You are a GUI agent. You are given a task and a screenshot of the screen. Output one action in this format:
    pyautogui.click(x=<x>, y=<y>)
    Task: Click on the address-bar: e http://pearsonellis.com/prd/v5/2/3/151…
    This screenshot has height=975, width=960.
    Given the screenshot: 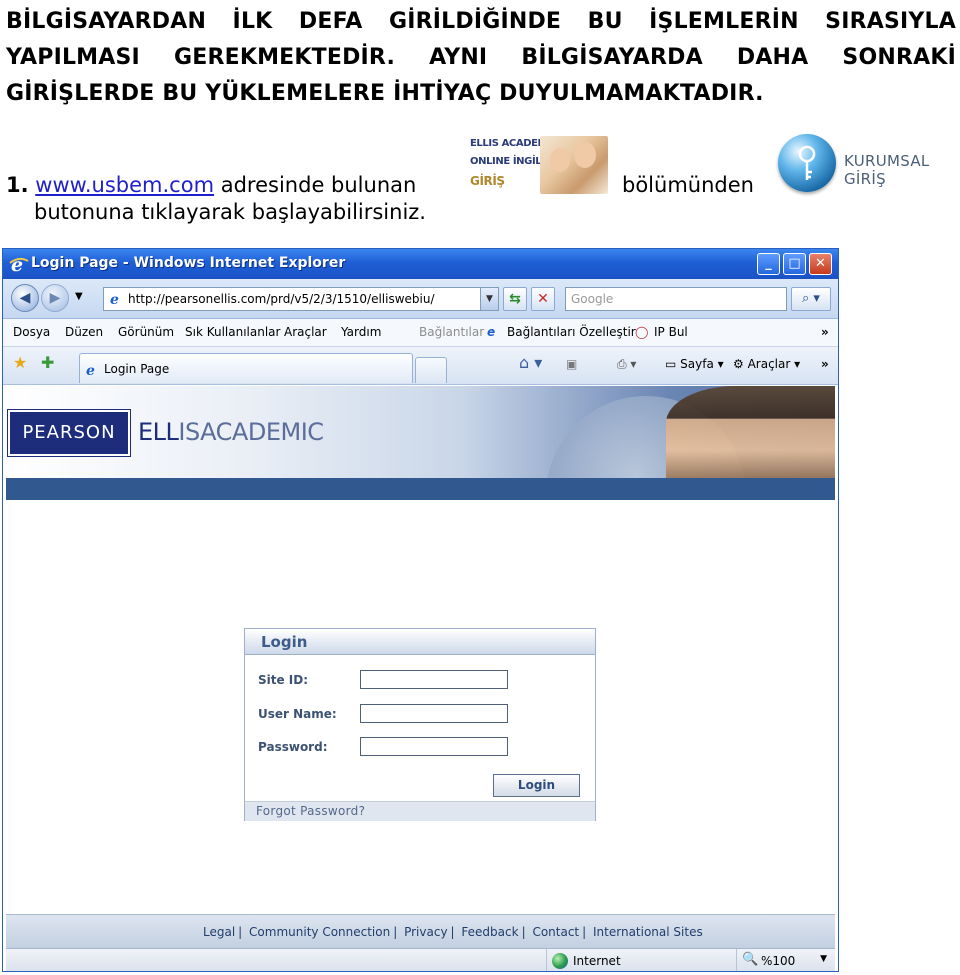 What is the action you would take?
    pyautogui.click(x=301, y=299)
    